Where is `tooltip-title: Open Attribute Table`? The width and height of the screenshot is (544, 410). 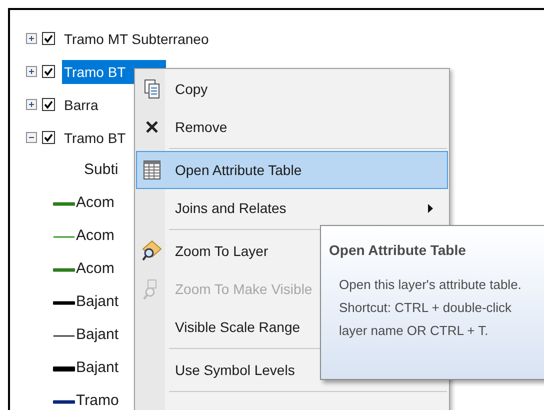 tooltip-title: Open Attribute Table is located at coordinates (398, 250).